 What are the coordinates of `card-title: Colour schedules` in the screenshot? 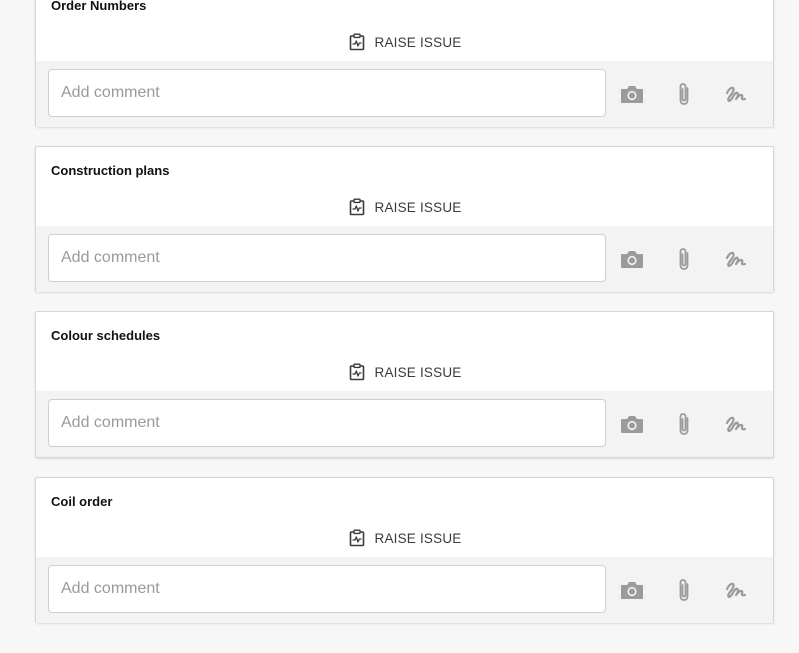 It's located at (106, 335).